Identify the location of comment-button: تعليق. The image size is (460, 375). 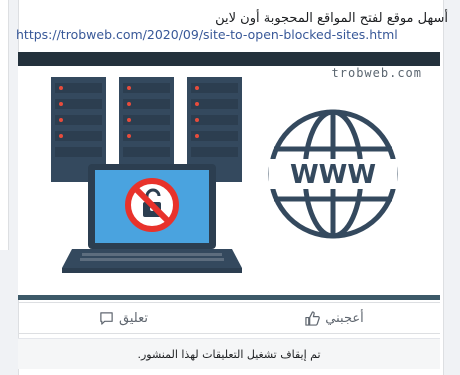
(123, 318).